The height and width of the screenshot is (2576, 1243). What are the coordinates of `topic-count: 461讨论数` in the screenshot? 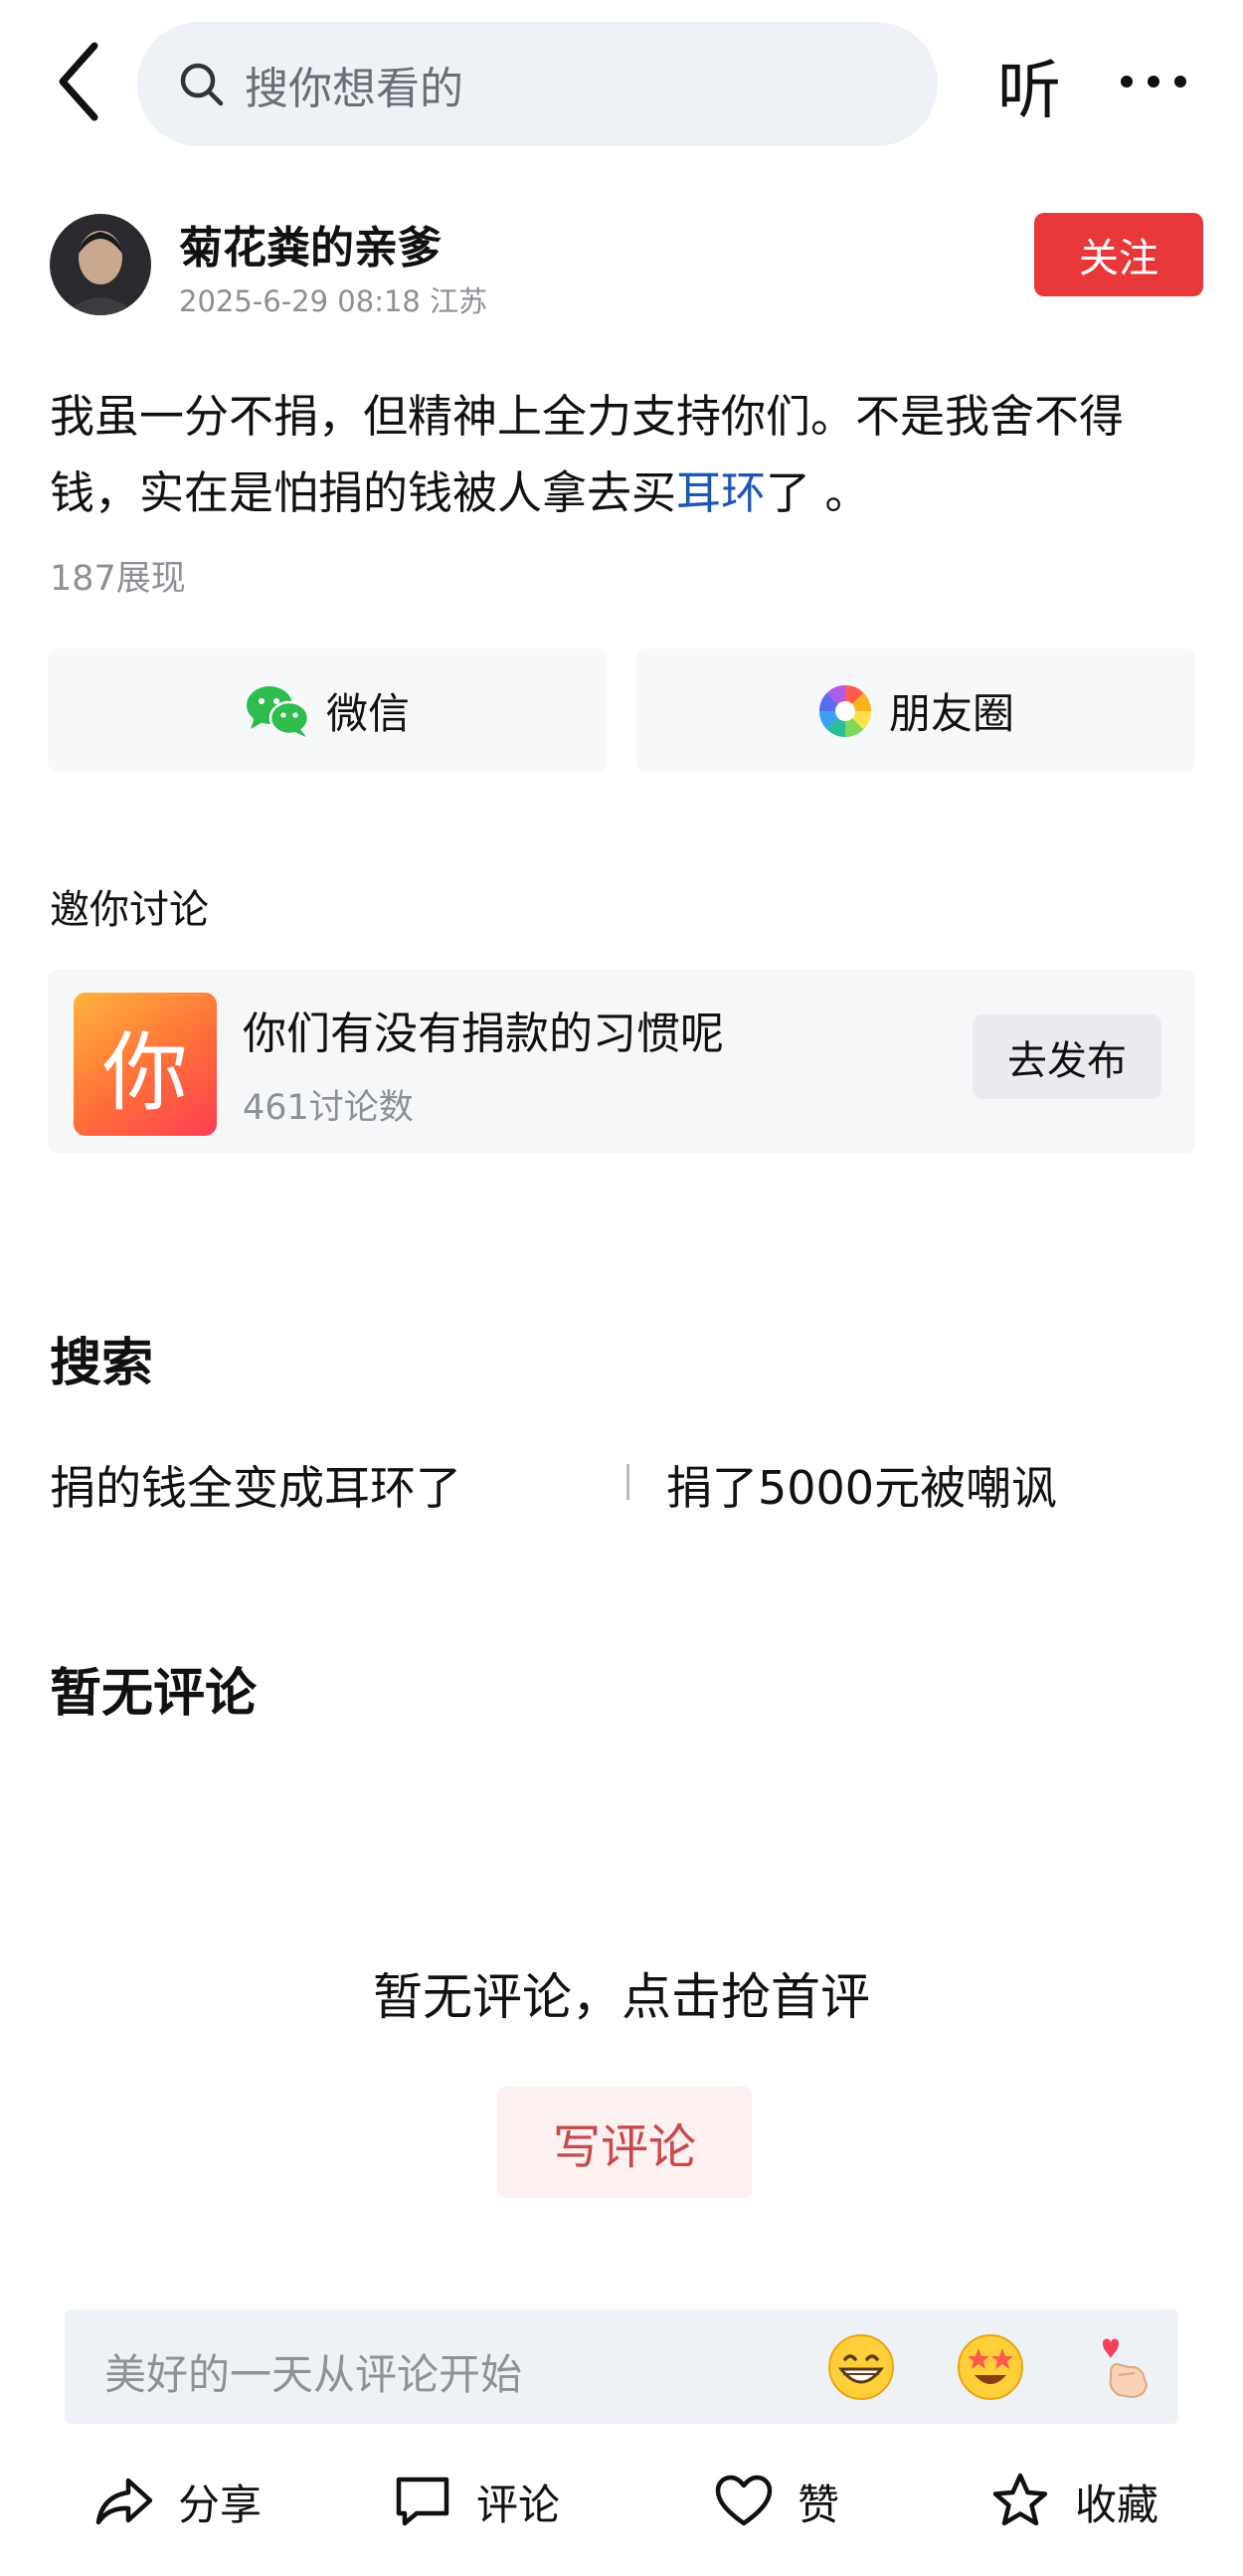 It's located at (328, 1108).